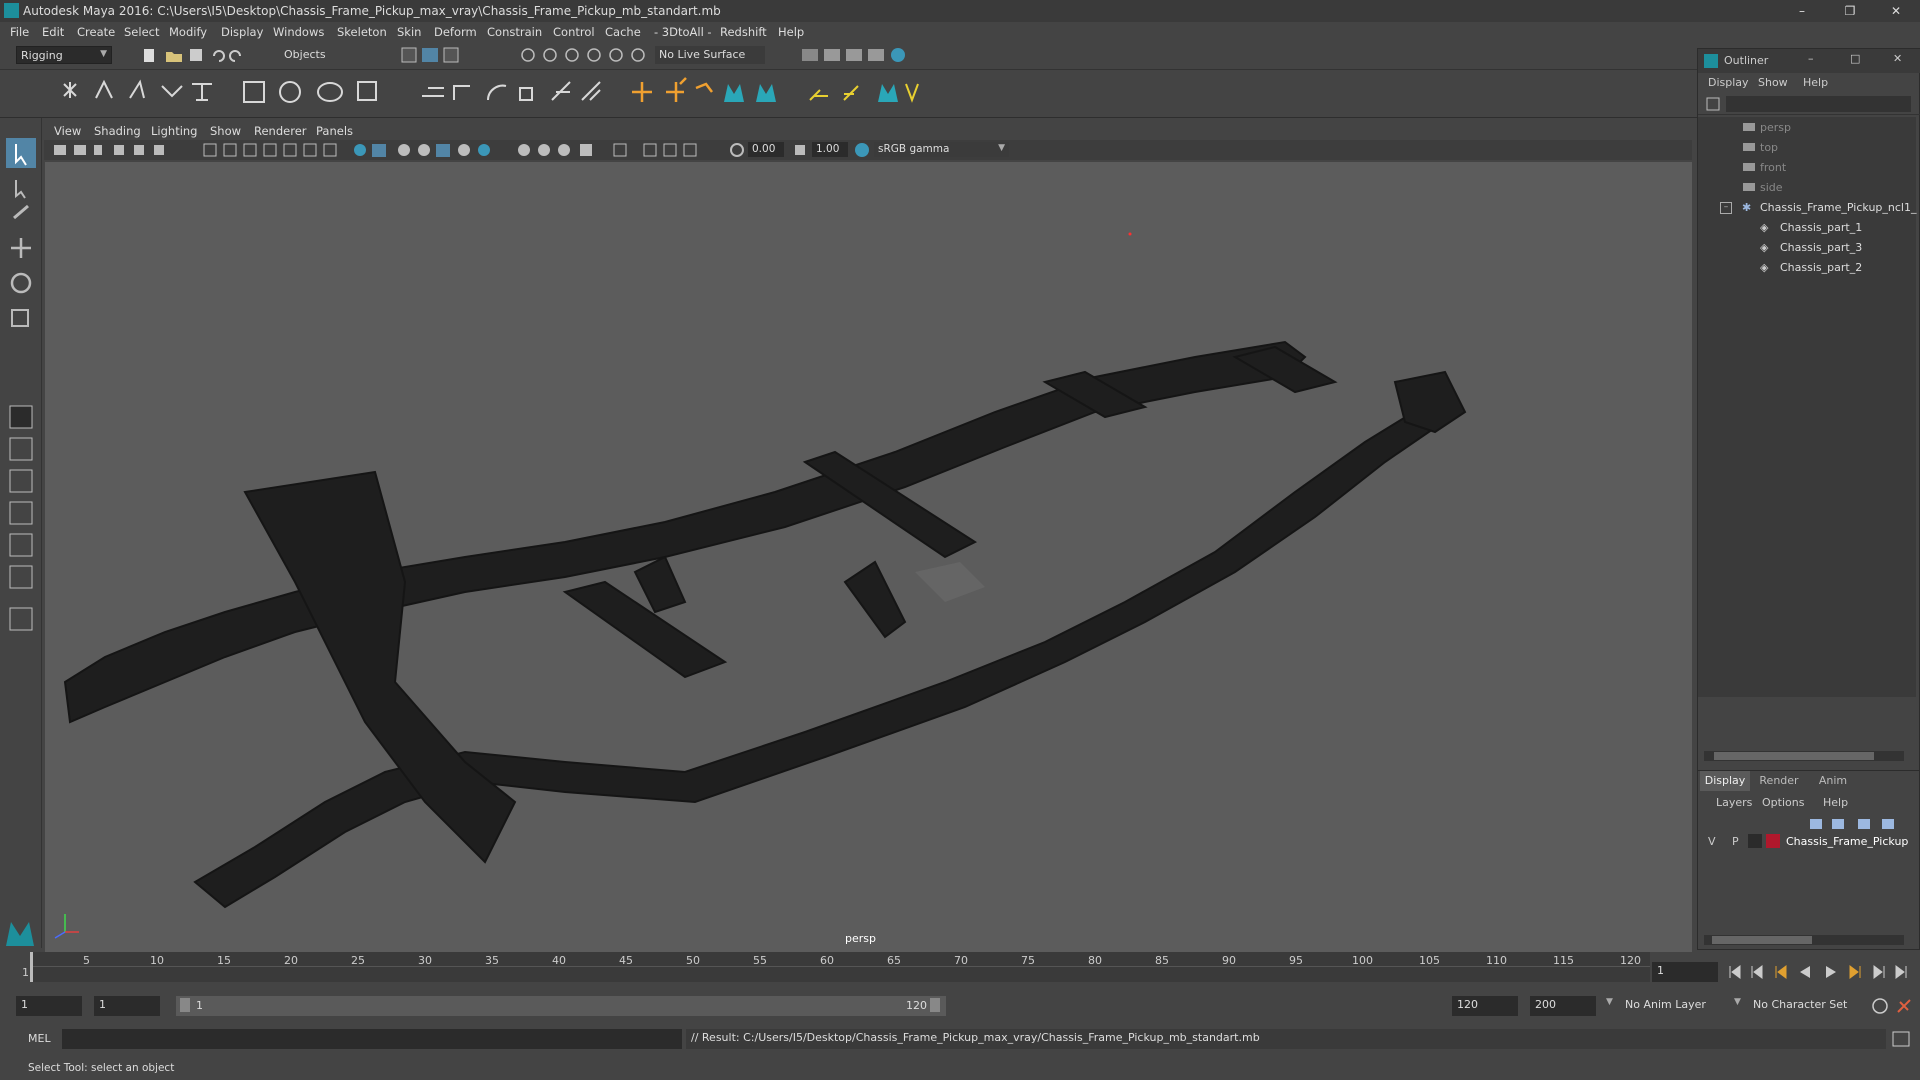 The height and width of the screenshot is (1080, 1920). What do you see at coordinates (1879, 972) in the screenshot?
I see `step-forward-key-icon` at bounding box center [1879, 972].